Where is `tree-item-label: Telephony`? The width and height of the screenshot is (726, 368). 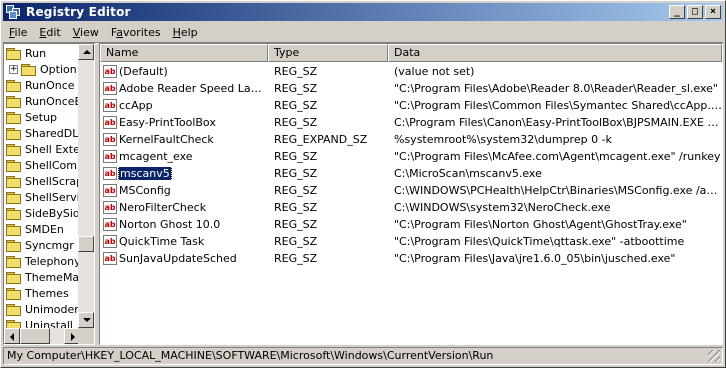 tree-item-label: Telephony is located at coordinates (52, 261).